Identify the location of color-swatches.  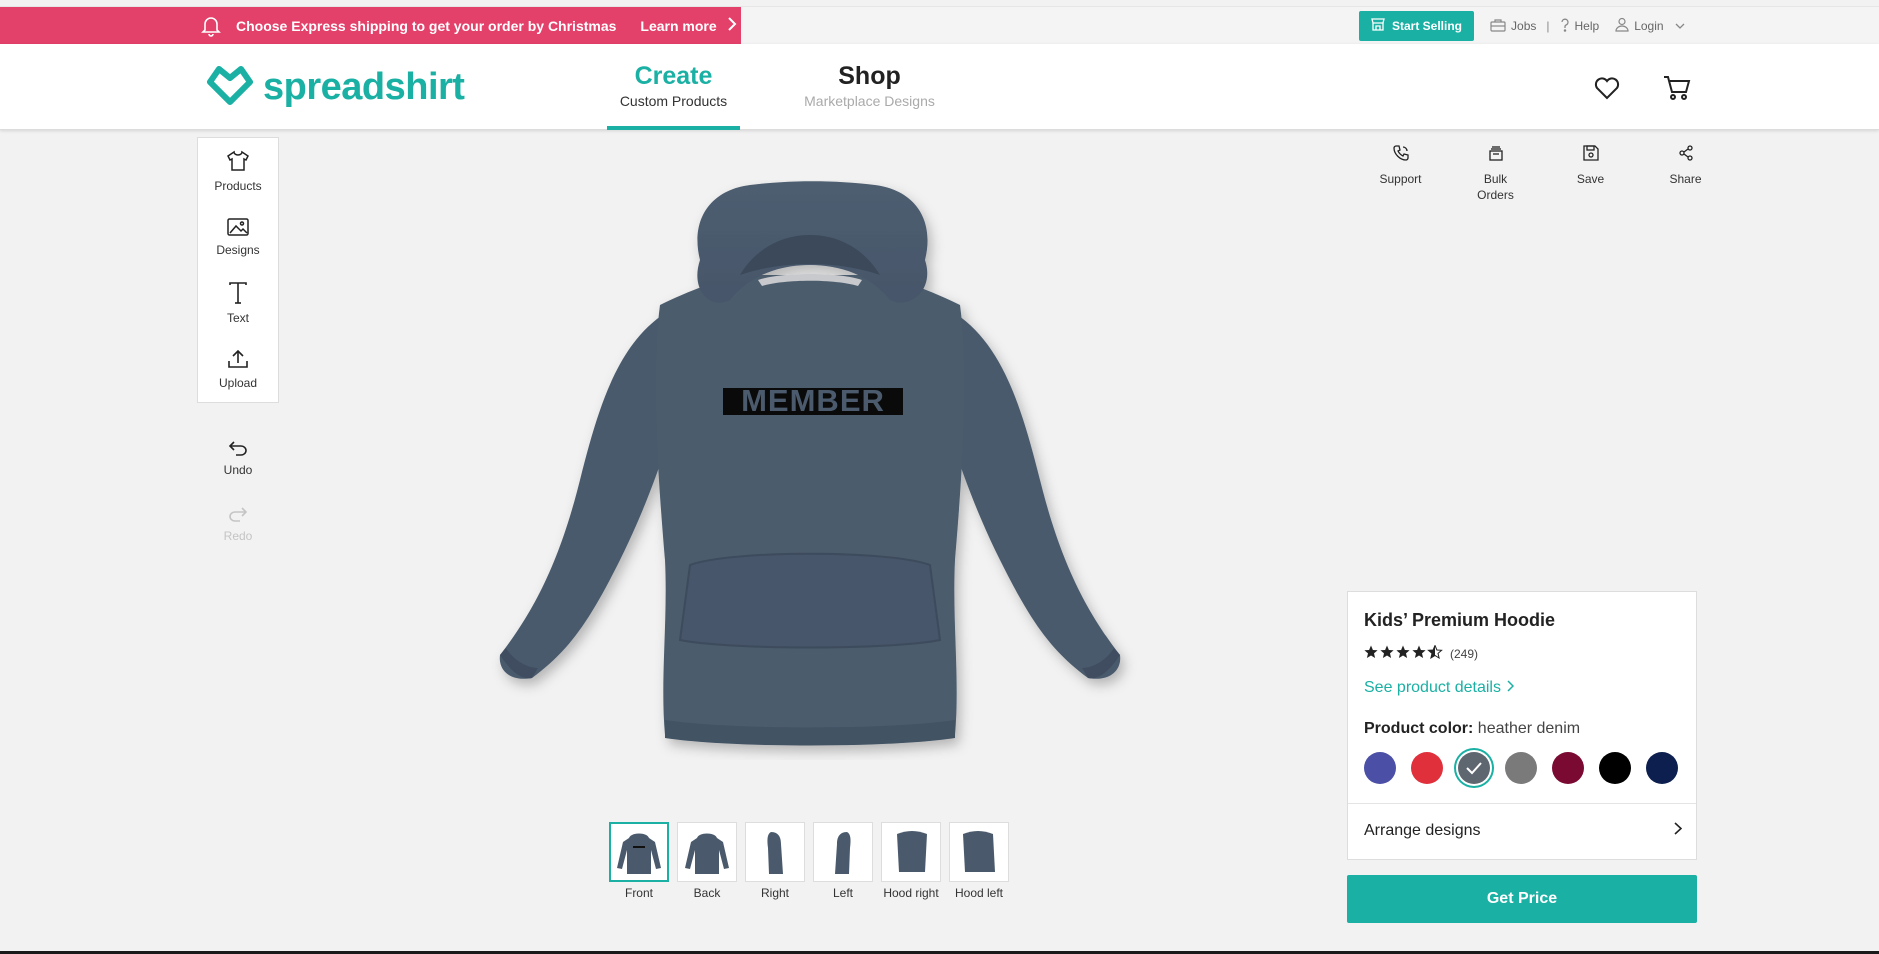
(1521, 768).